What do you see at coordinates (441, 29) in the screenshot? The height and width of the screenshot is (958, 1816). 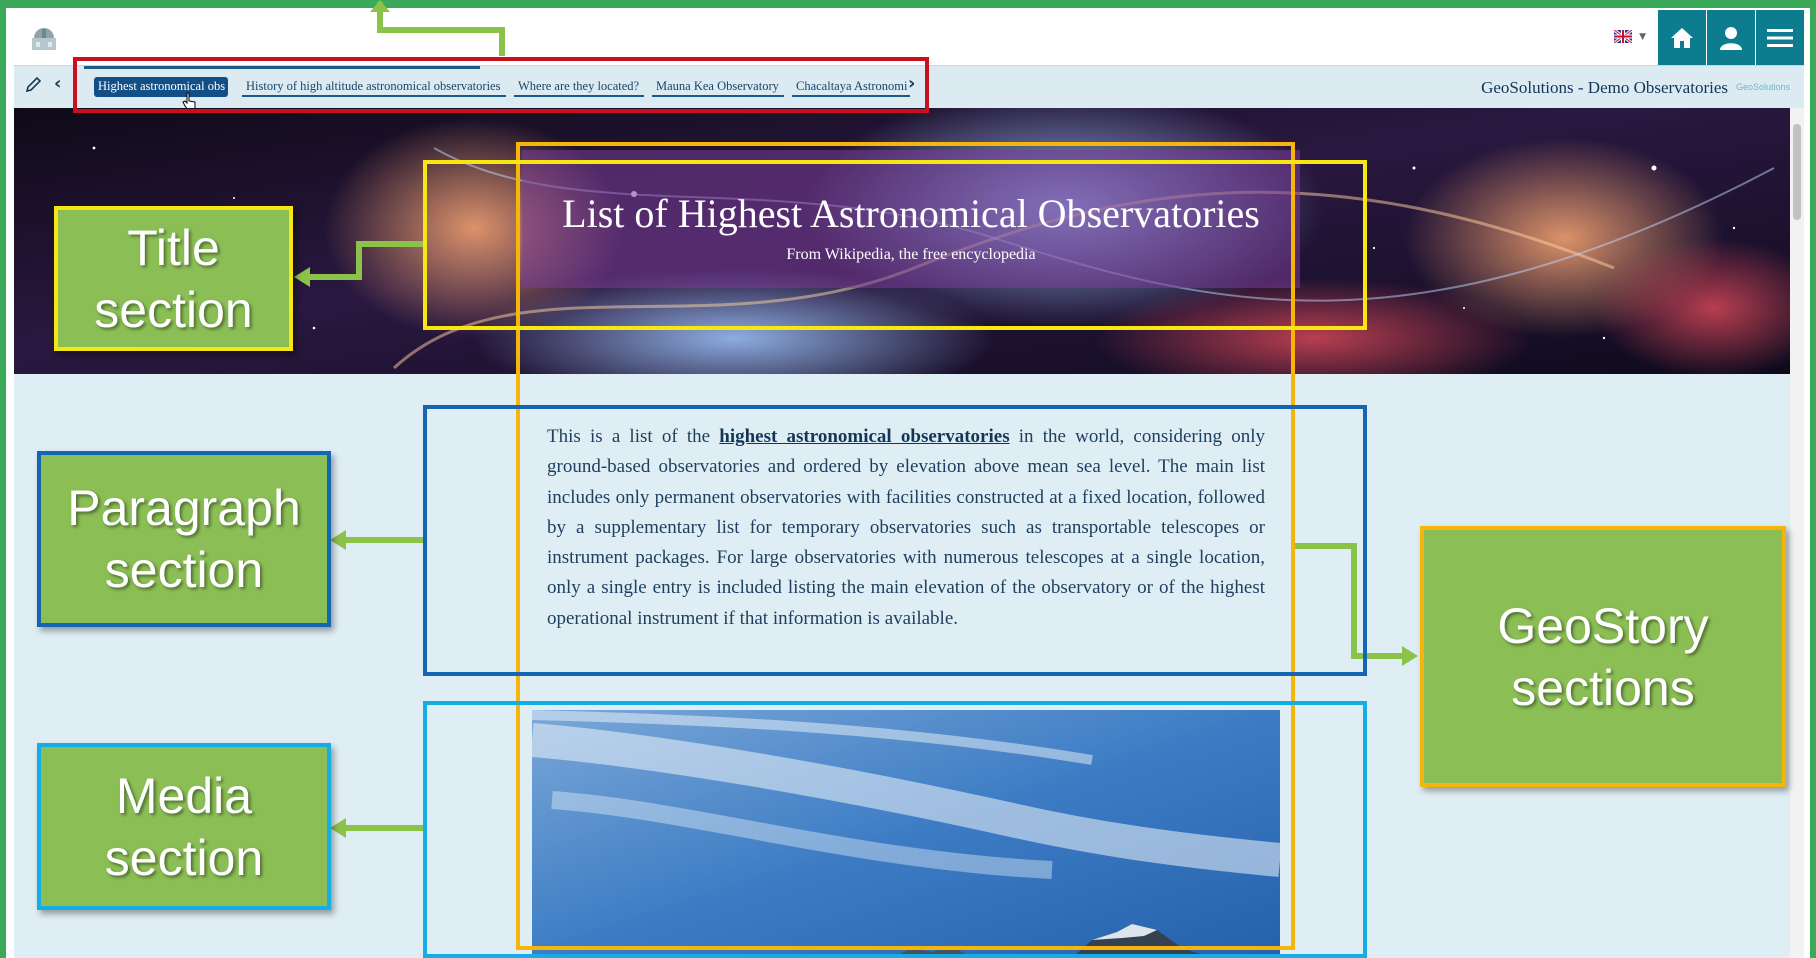 I see `nav-connector` at bounding box center [441, 29].